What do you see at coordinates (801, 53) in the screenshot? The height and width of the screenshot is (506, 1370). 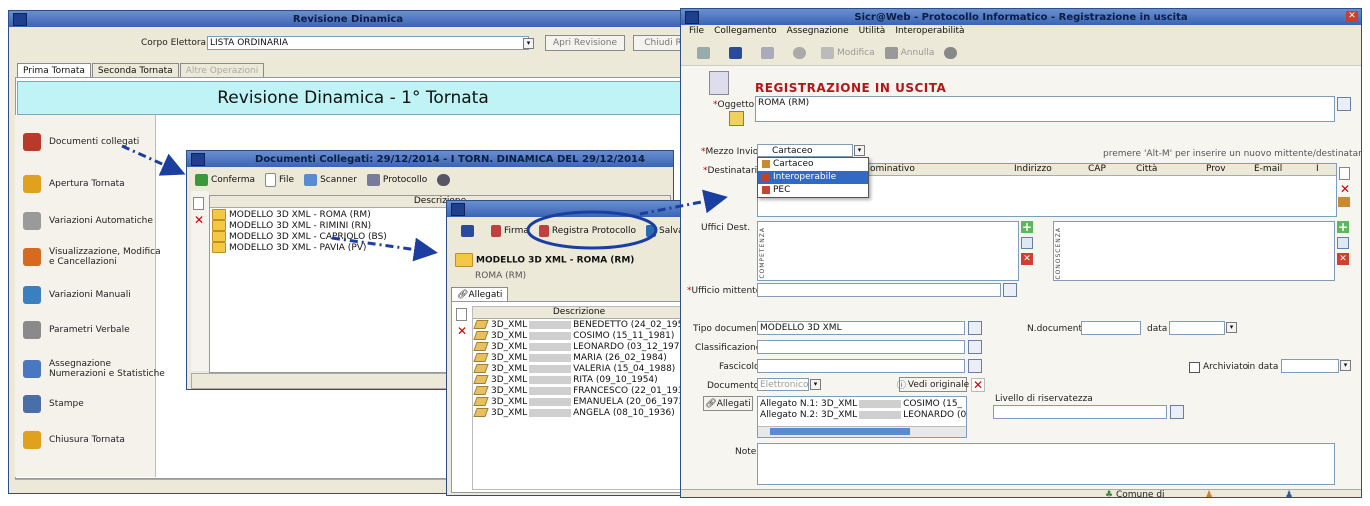 I see `stop-button` at bounding box center [801, 53].